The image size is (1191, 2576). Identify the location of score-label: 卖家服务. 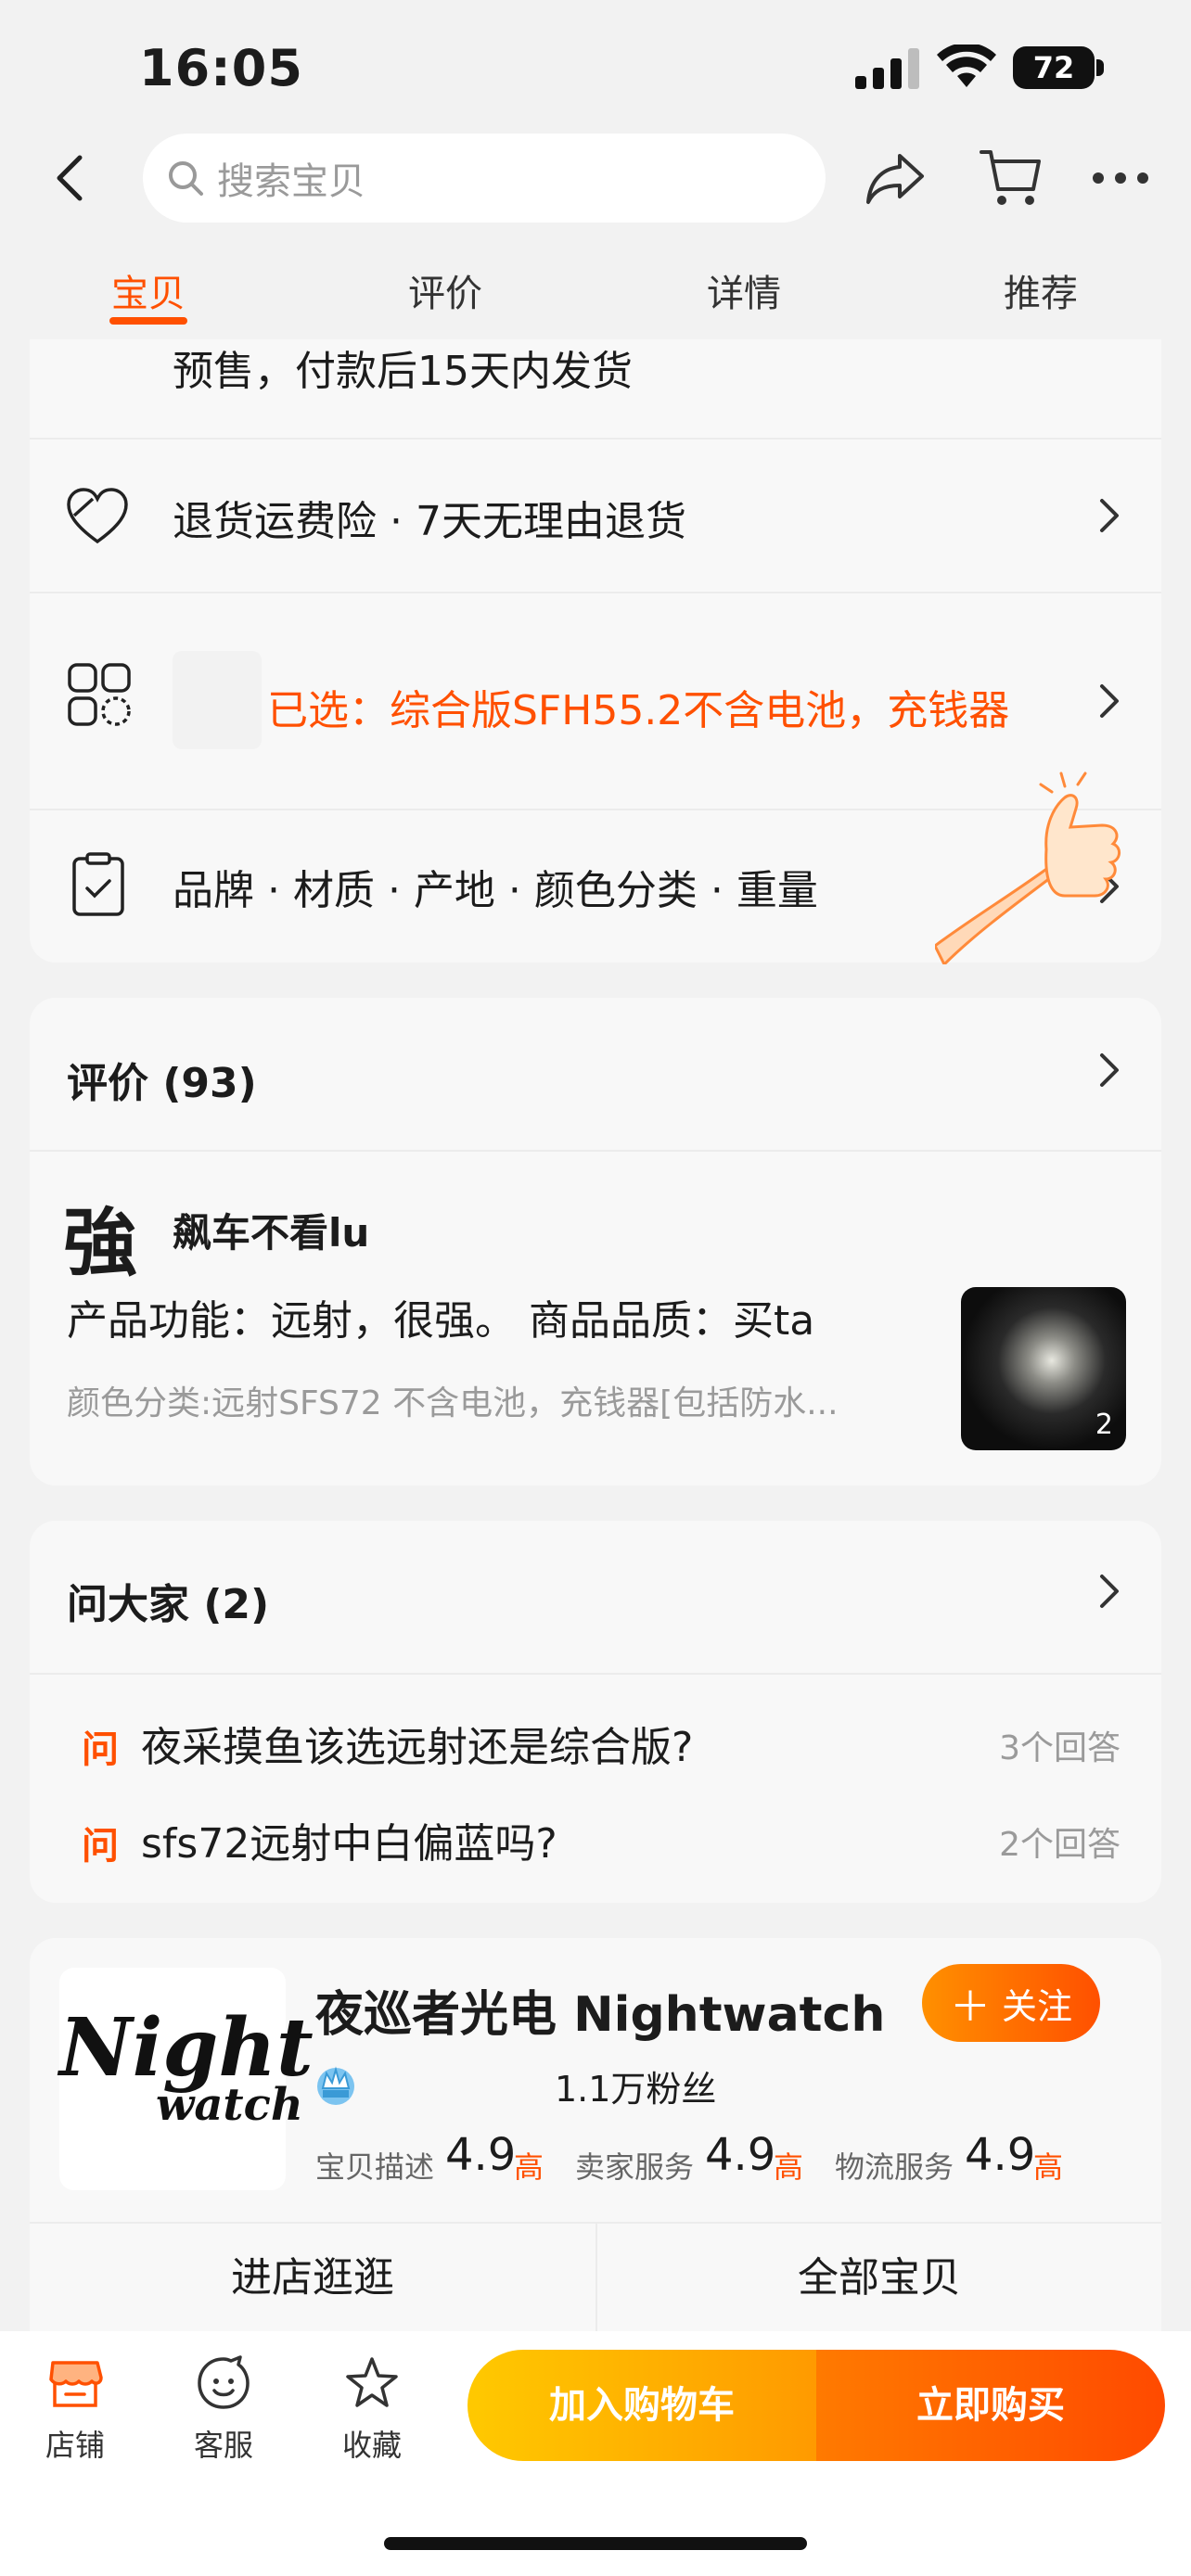
(635, 2167).